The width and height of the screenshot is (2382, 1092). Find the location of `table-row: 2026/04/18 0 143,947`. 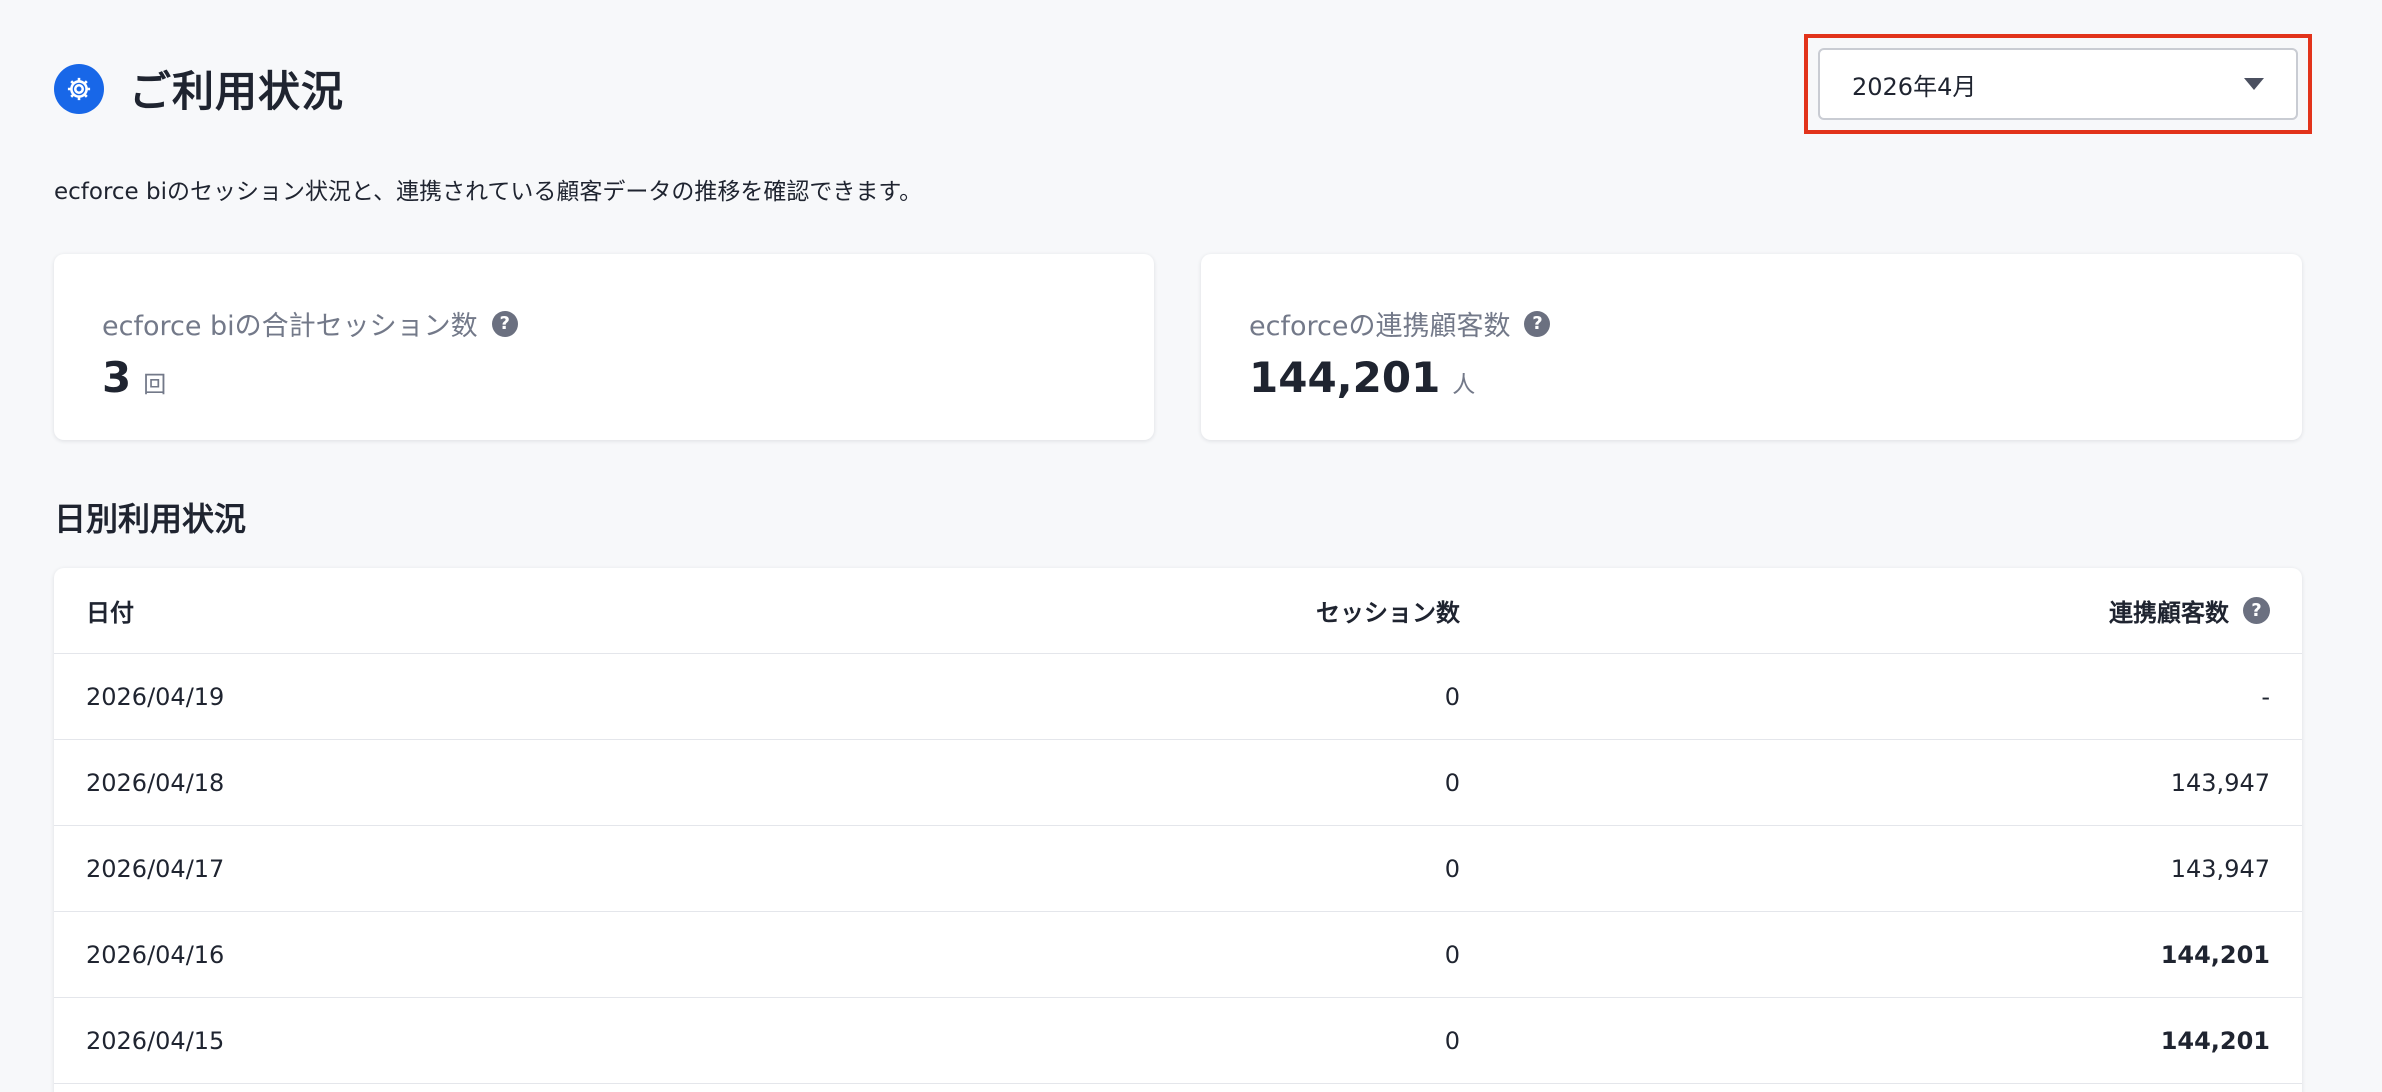

table-row: 2026/04/18 0 143,947 is located at coordinates (1178, 783).